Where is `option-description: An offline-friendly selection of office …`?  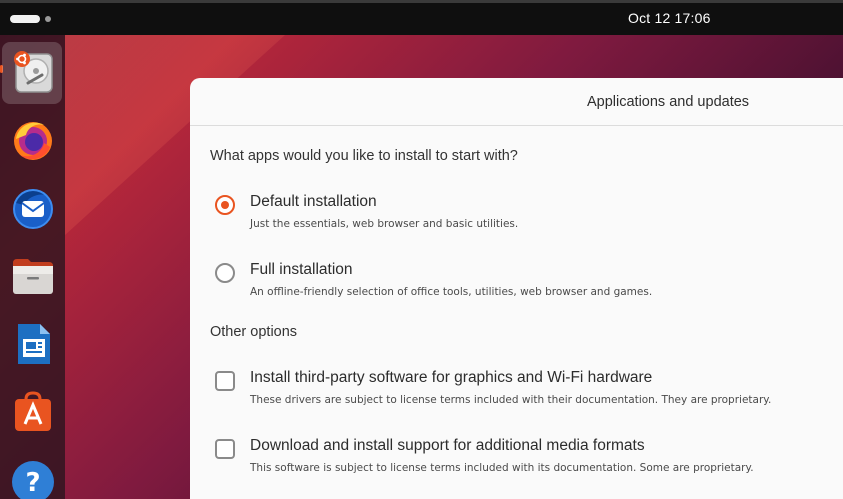
option-description: An offline-friendly selection of office … is located at coordinates (451, 292).